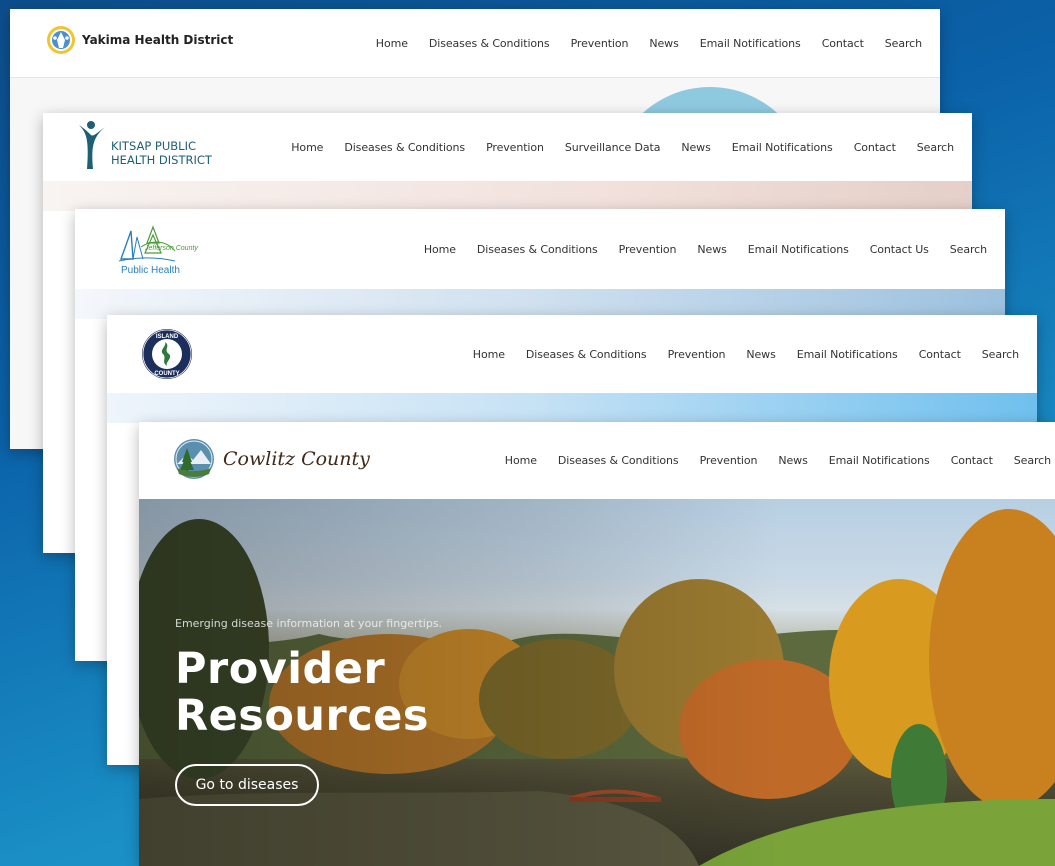  I want to click on seal-text-bottom: COUNTY, so click(166, 374).